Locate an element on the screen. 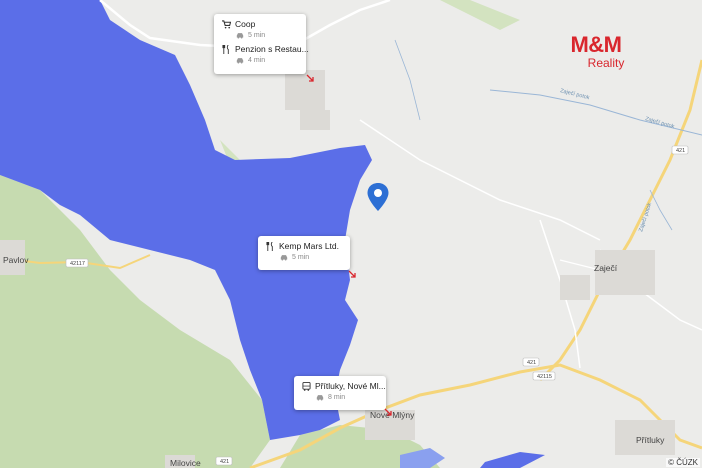 This screenshot has height=468, width=702. poi-drive-time-penzion: 4 min is located at coordinates (260, 60).